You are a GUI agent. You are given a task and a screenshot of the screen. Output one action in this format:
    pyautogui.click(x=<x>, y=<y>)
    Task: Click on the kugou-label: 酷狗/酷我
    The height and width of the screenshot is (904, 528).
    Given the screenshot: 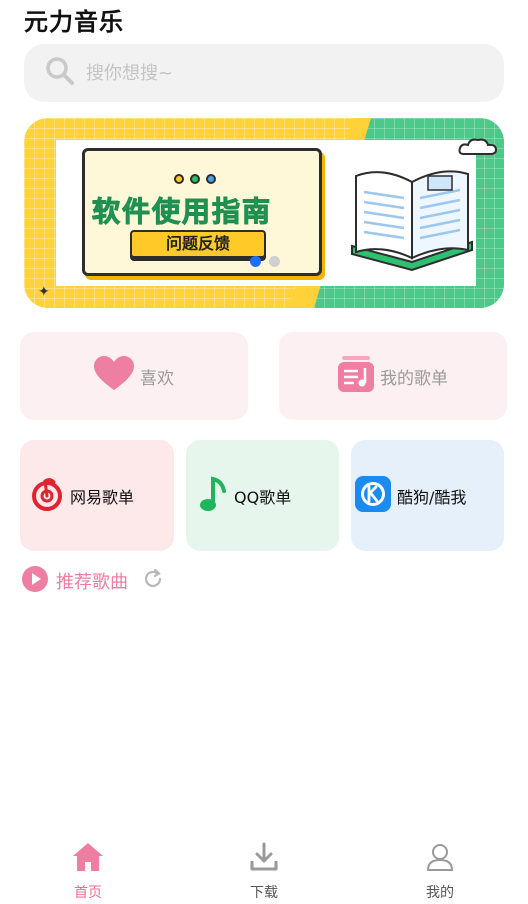 What is the action you would take?
    pyautogui.click(x=432, y=497)
    